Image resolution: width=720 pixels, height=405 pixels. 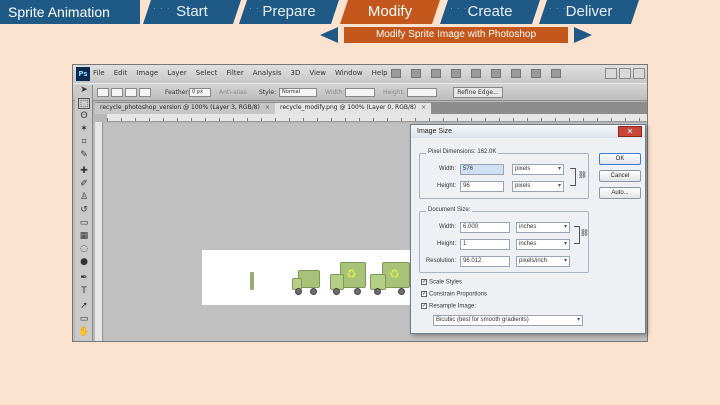 I want to click on height-input, so click(x=422, y=92).